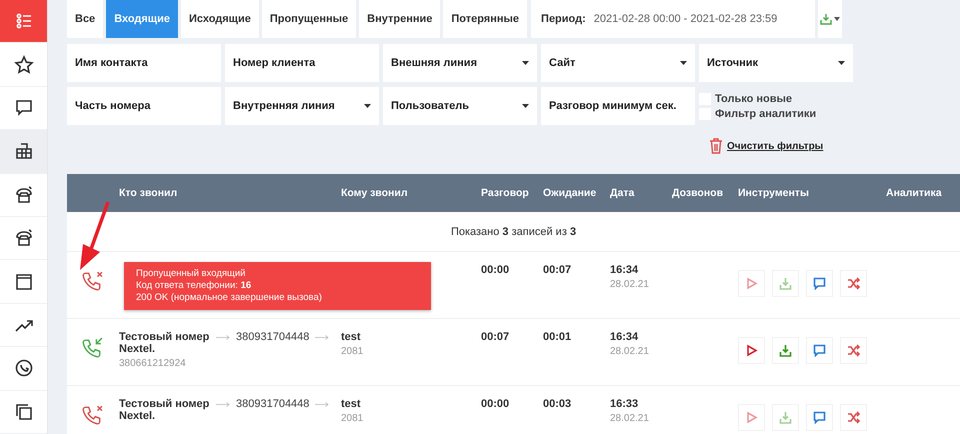 The width and height of the screenshot is (960, 434). I want to click on filter-tab: Внутренние, so click(399, 19).